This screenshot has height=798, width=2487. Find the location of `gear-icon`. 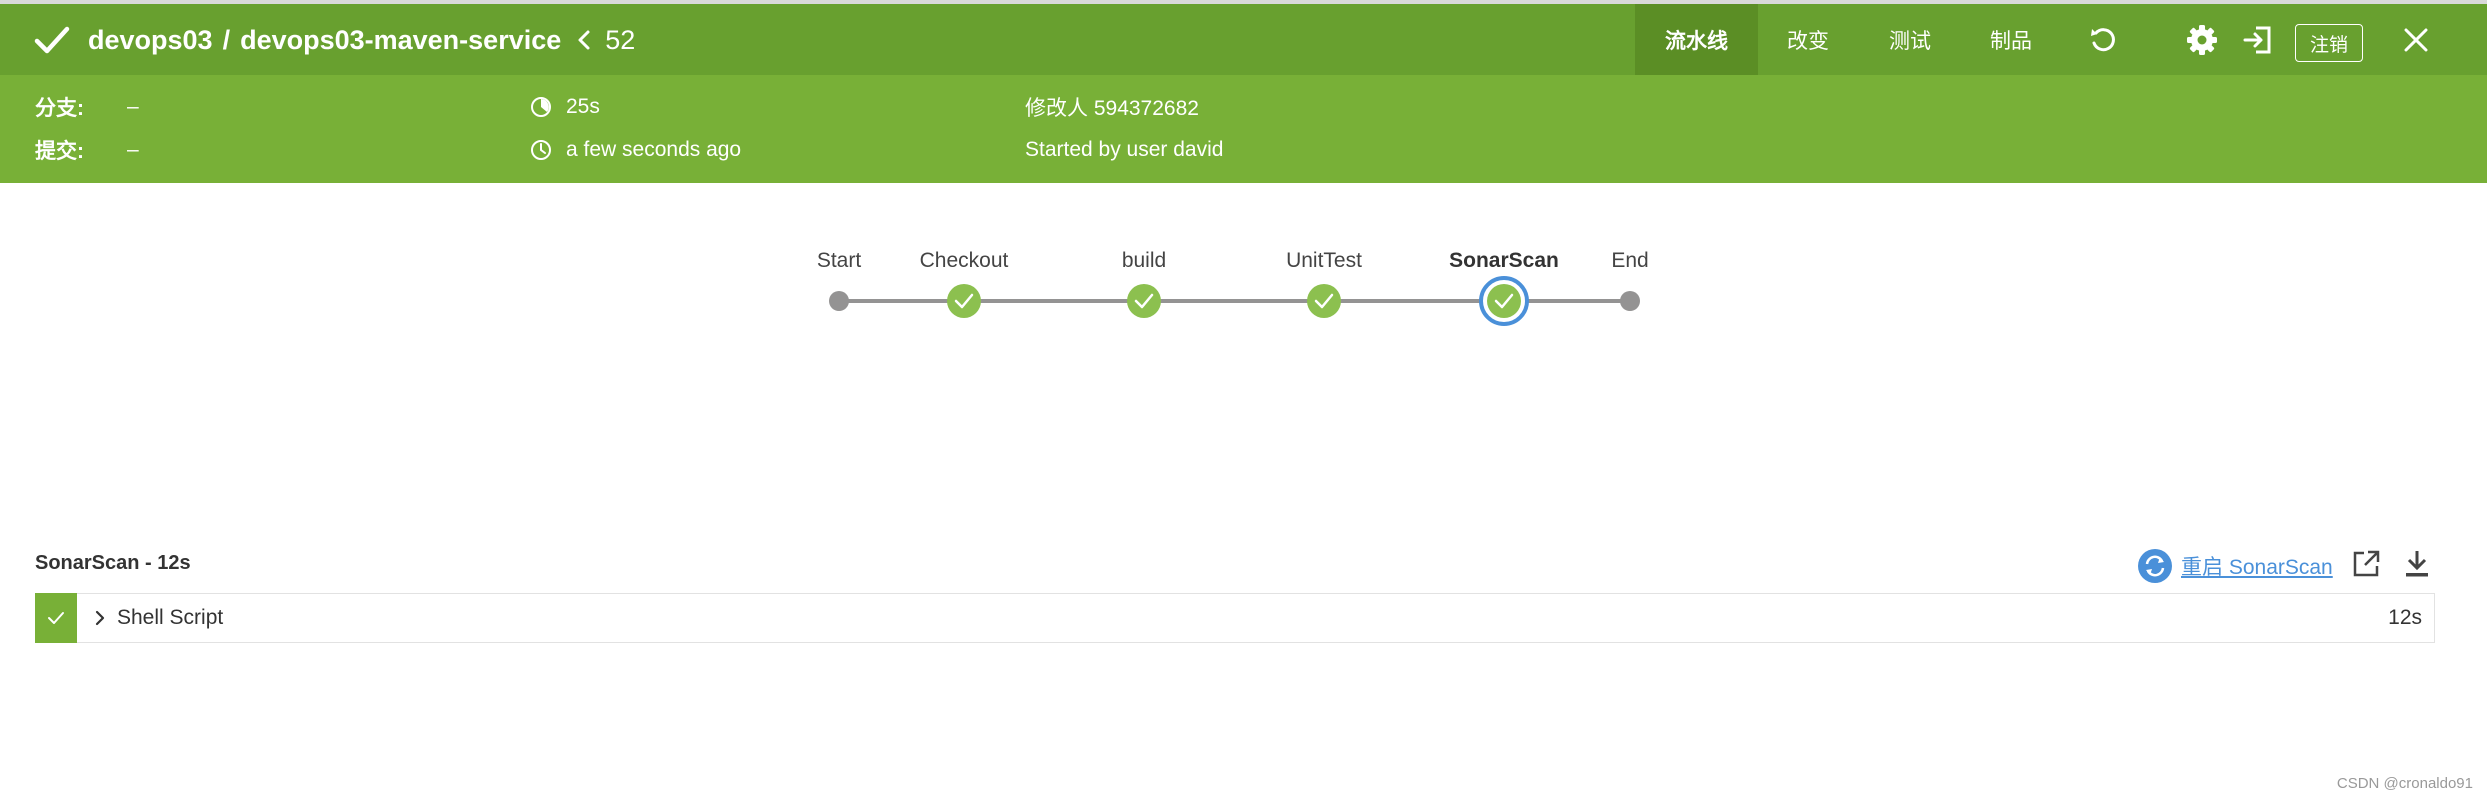

gear-icon is located at coordinates (2202, 40).